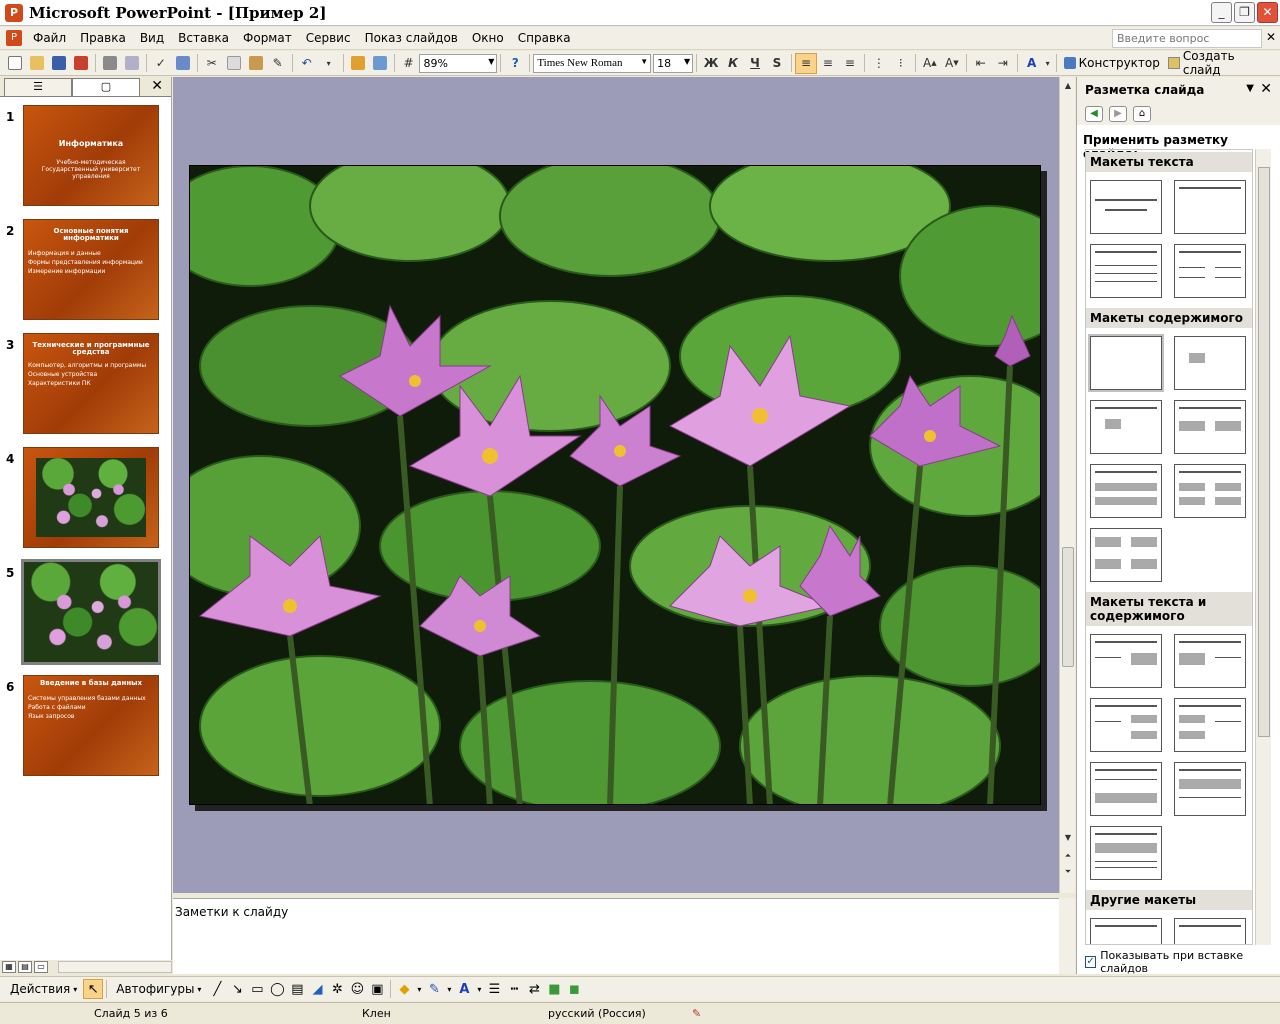  What do you see at coordinates (1263, 547) in the screenshot?
I see `task-pane-scrollbar` at bounding box center [1263, 547].